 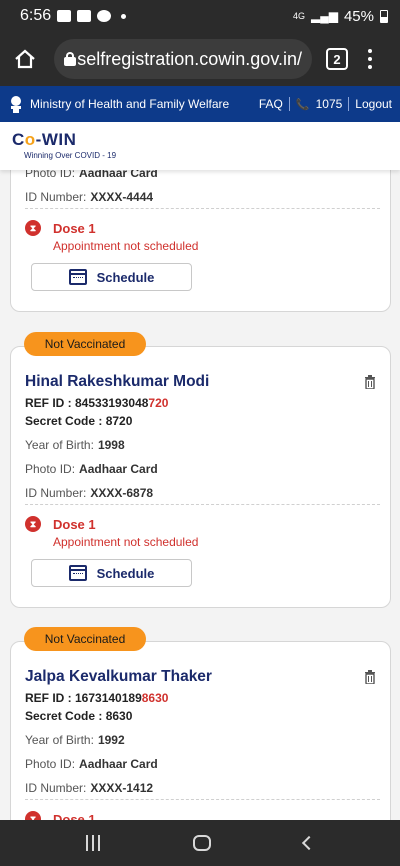 What do you see at coordinates (64, 16) in the screenshot?
I see `message-icon` at bounding box center [64, 16].